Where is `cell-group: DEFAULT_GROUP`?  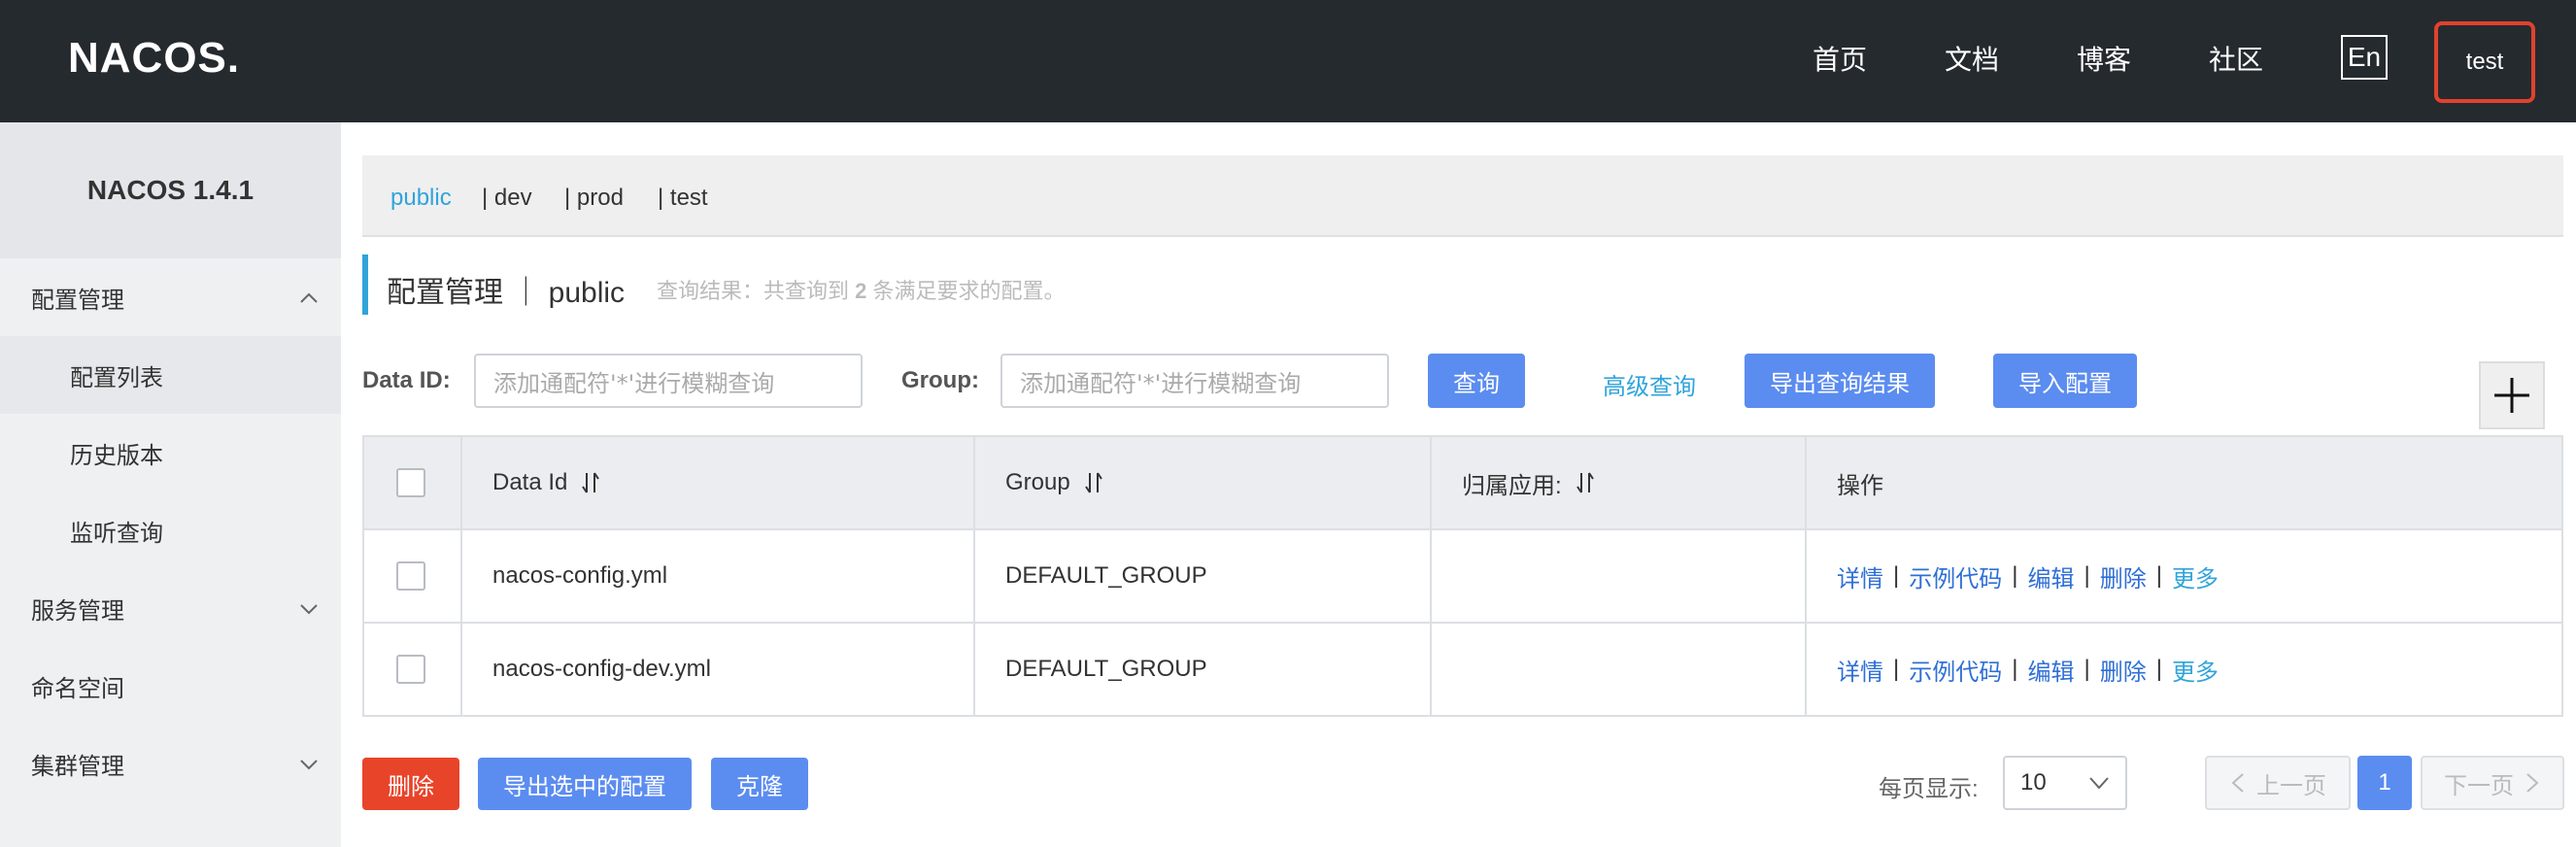 cell-group: DEFAULT_GROUP is located at coordinates (1106, 669).